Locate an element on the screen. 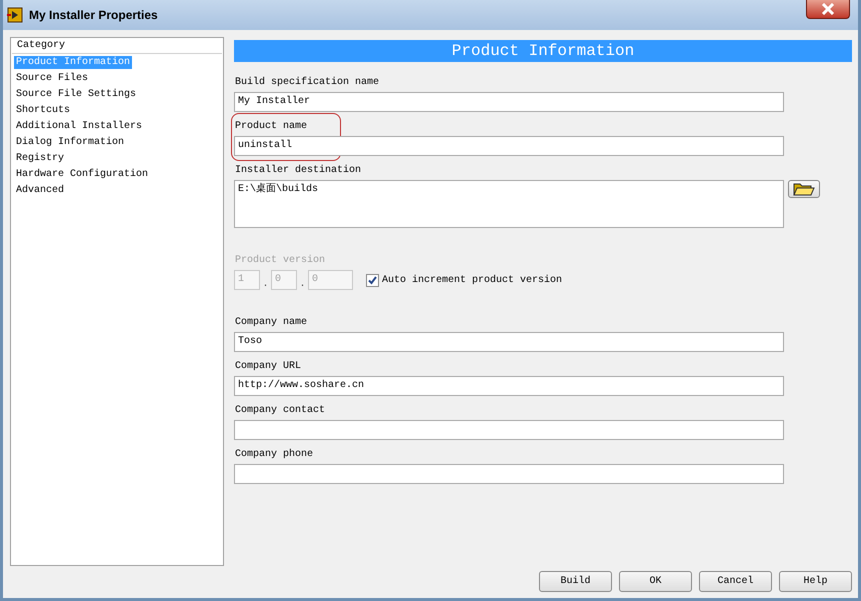 Image resolution: width=861 pixels, height=601 pixels. folder-icon is located at coordinates (804, 189).